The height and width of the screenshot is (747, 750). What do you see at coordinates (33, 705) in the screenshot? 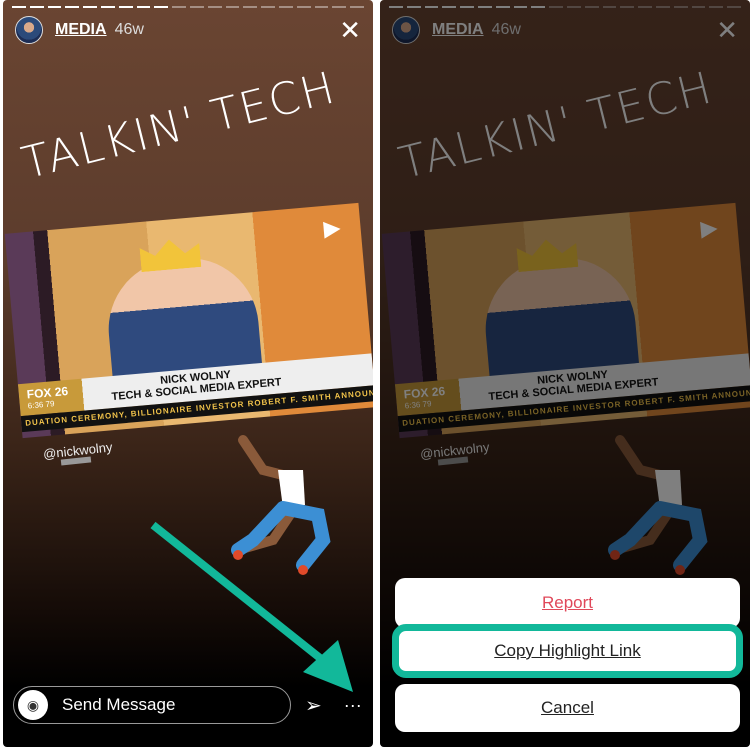
I see `camera-icon: ◉` at bounding box center [33, 705].